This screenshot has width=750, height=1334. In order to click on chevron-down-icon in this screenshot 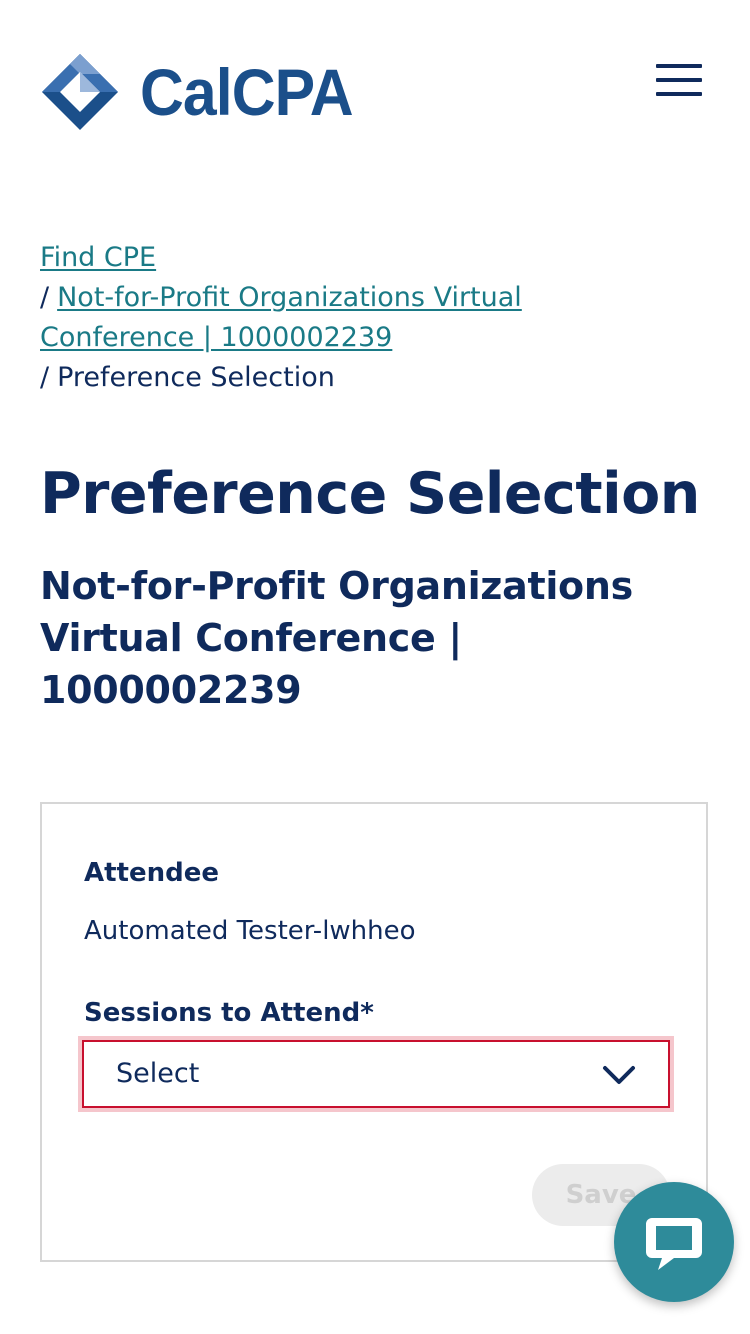, I will do `click(619, 1075)`.